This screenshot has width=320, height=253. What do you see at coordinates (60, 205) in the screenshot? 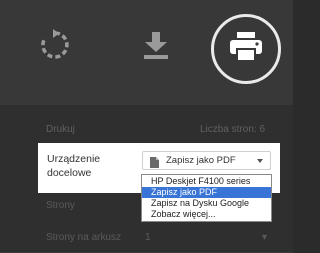
I see `pages-label: Strony` at bounding box center [60, 205].